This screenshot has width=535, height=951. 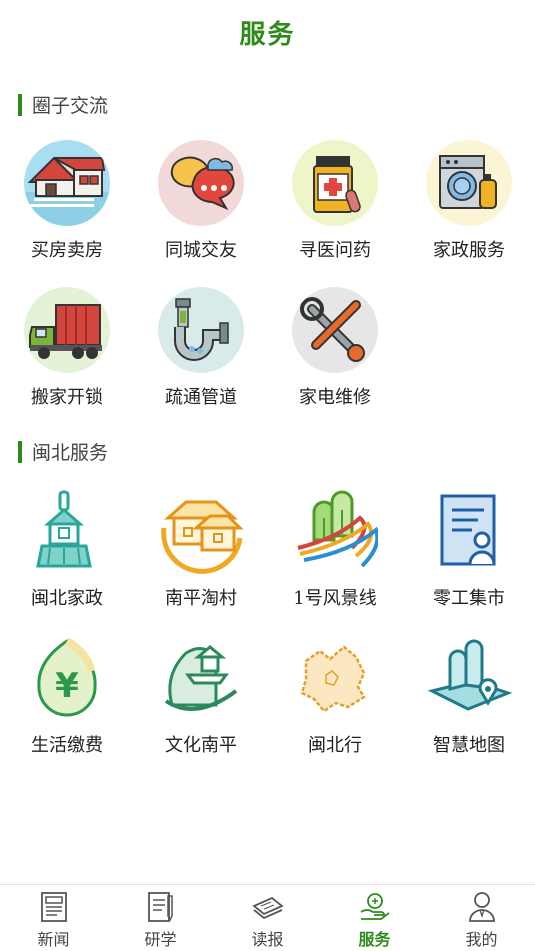 I want to click on bottom-tab-bar: 新闻 研学 读报 服务 我的, so click(x=267, y=917).